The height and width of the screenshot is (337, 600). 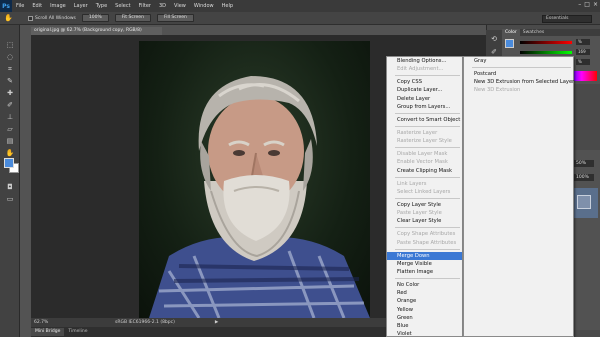 I want to click on workspace-select: Essentials, so click(x=567, y=19).